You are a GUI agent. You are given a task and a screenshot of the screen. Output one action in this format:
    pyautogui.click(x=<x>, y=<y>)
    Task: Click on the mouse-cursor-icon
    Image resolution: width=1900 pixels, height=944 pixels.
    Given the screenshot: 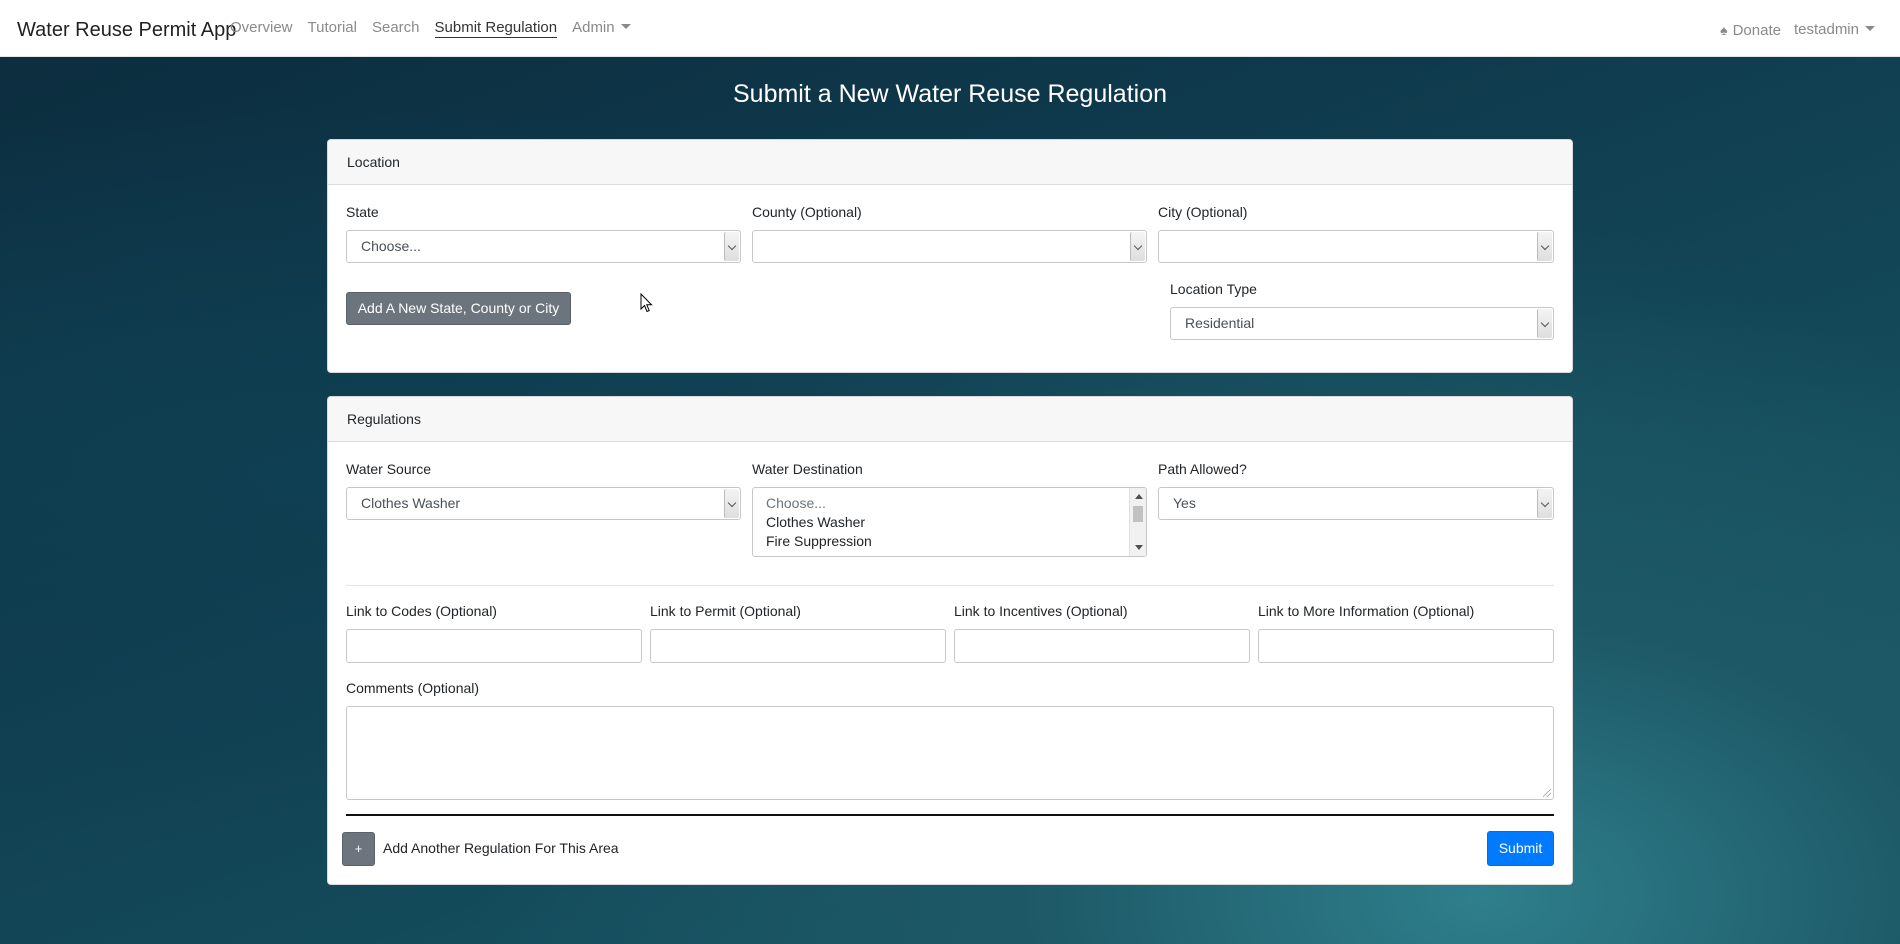 What is the action you would take?
    pyautogui.click(x=646, y=303)
    